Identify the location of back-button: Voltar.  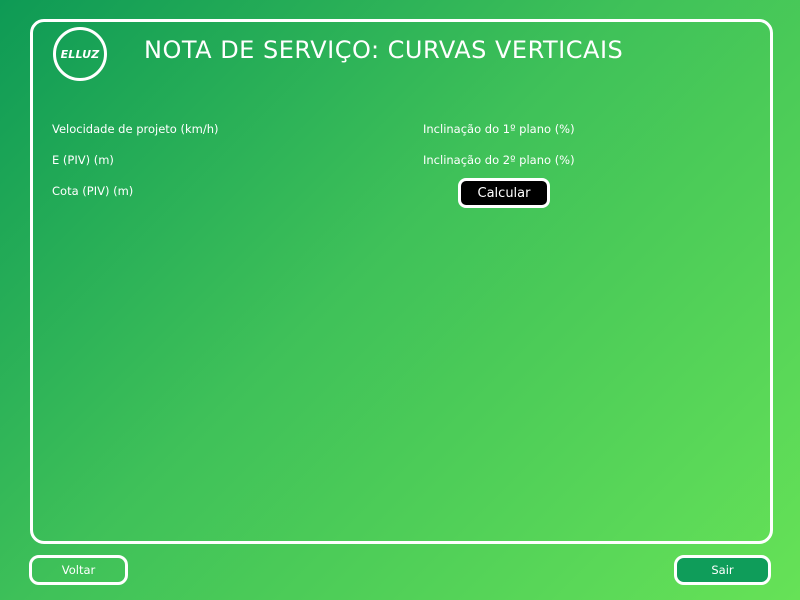
(78, 570).